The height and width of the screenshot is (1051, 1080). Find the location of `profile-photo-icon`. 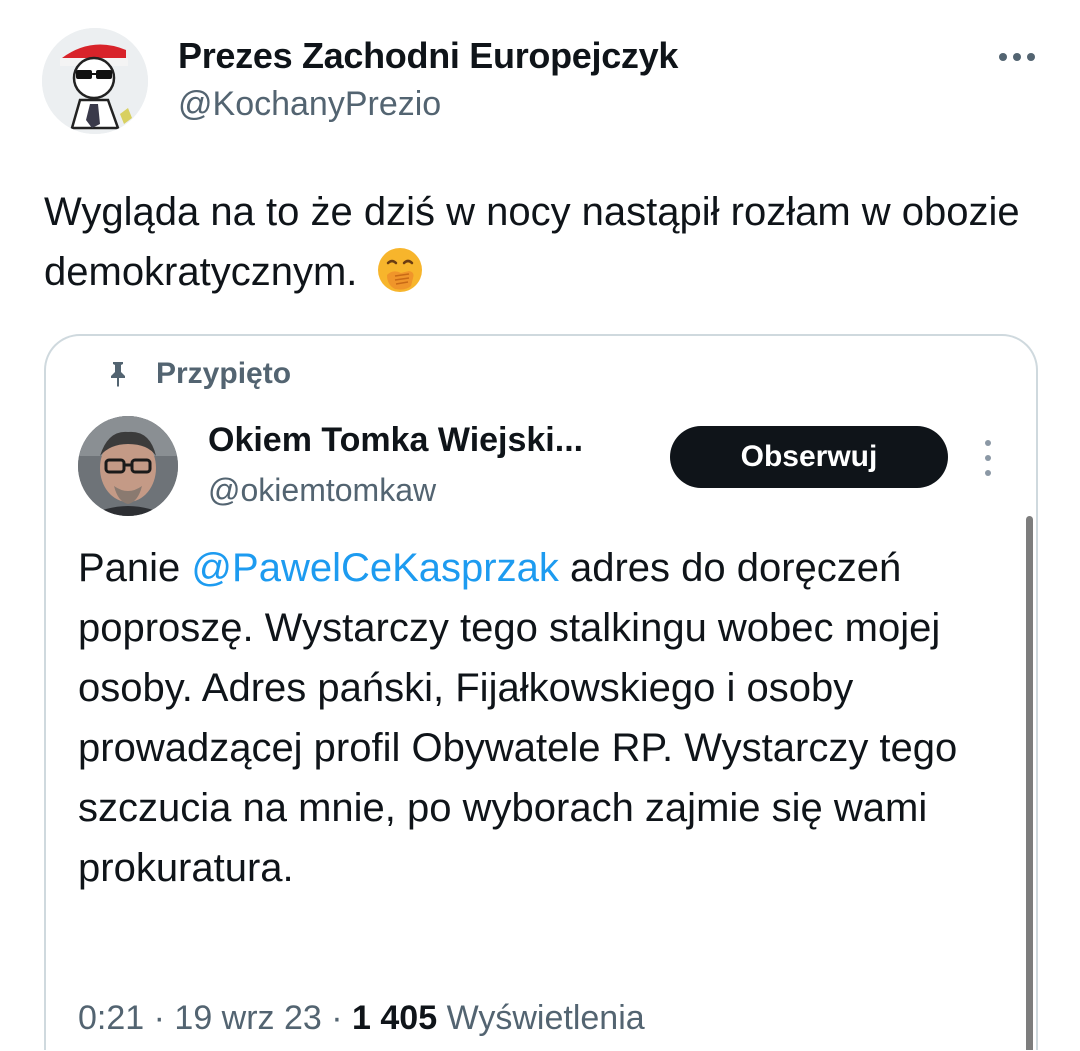

profile-photo-icon is located at coordinates (128, 466).